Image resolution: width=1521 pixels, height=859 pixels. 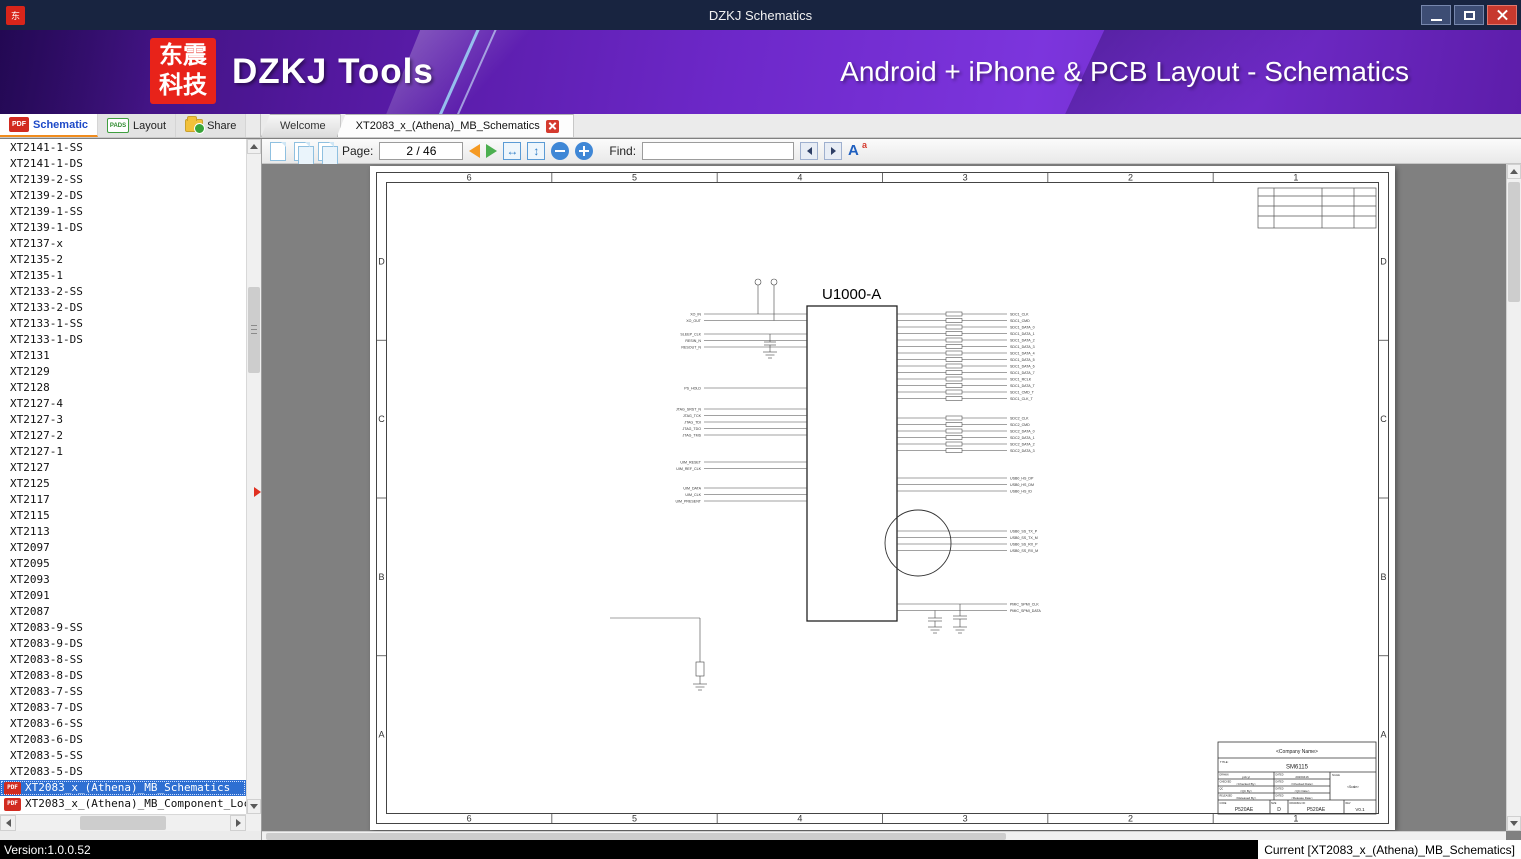 What do you see at coordinates (123, 612) in the screenshot?
I see `sidebar-item: XT2087` at bounding box center [123, 612].